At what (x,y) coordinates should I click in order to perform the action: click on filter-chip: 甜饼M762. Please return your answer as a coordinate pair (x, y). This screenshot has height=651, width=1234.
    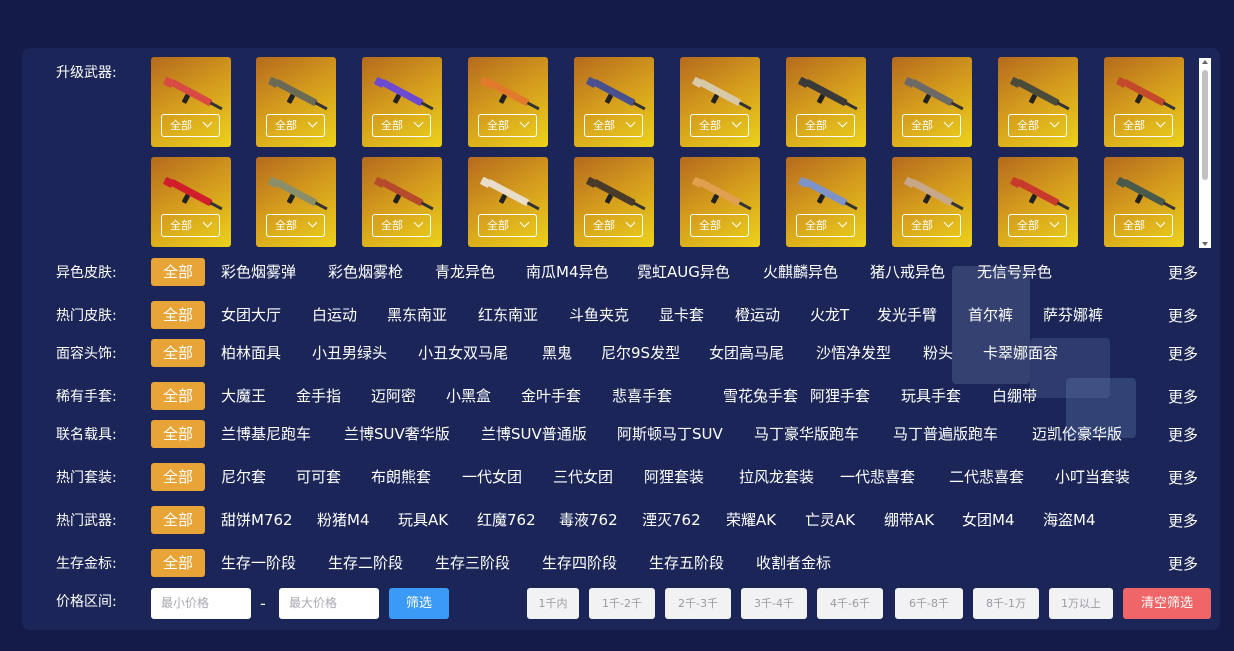
    Looking at the image, I should click on (257, 520).